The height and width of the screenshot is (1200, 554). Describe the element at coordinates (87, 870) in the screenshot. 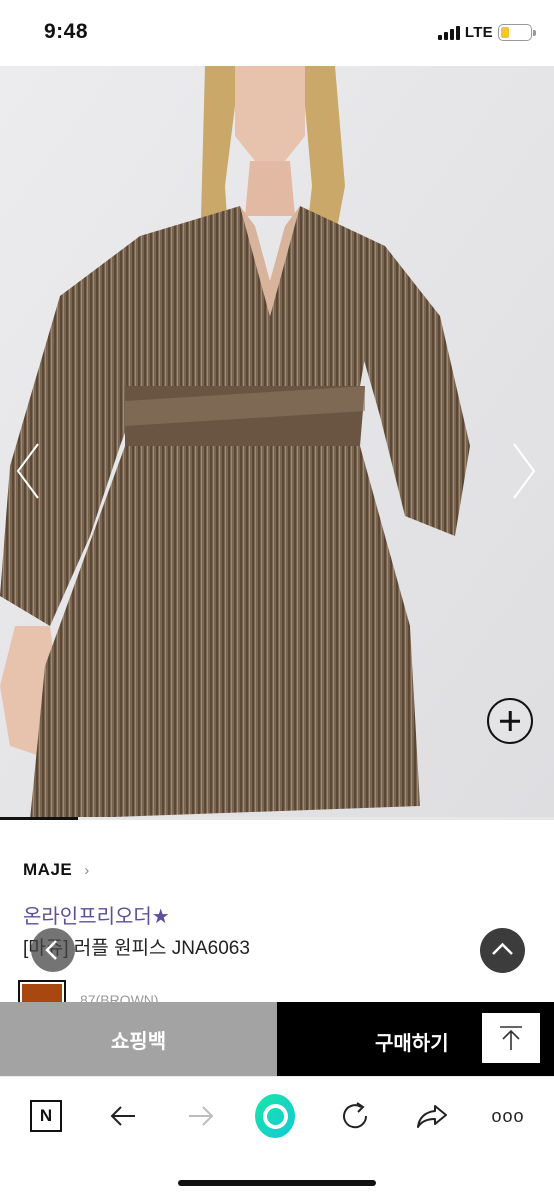

I see `chevron-right-icon: ›` at that location.